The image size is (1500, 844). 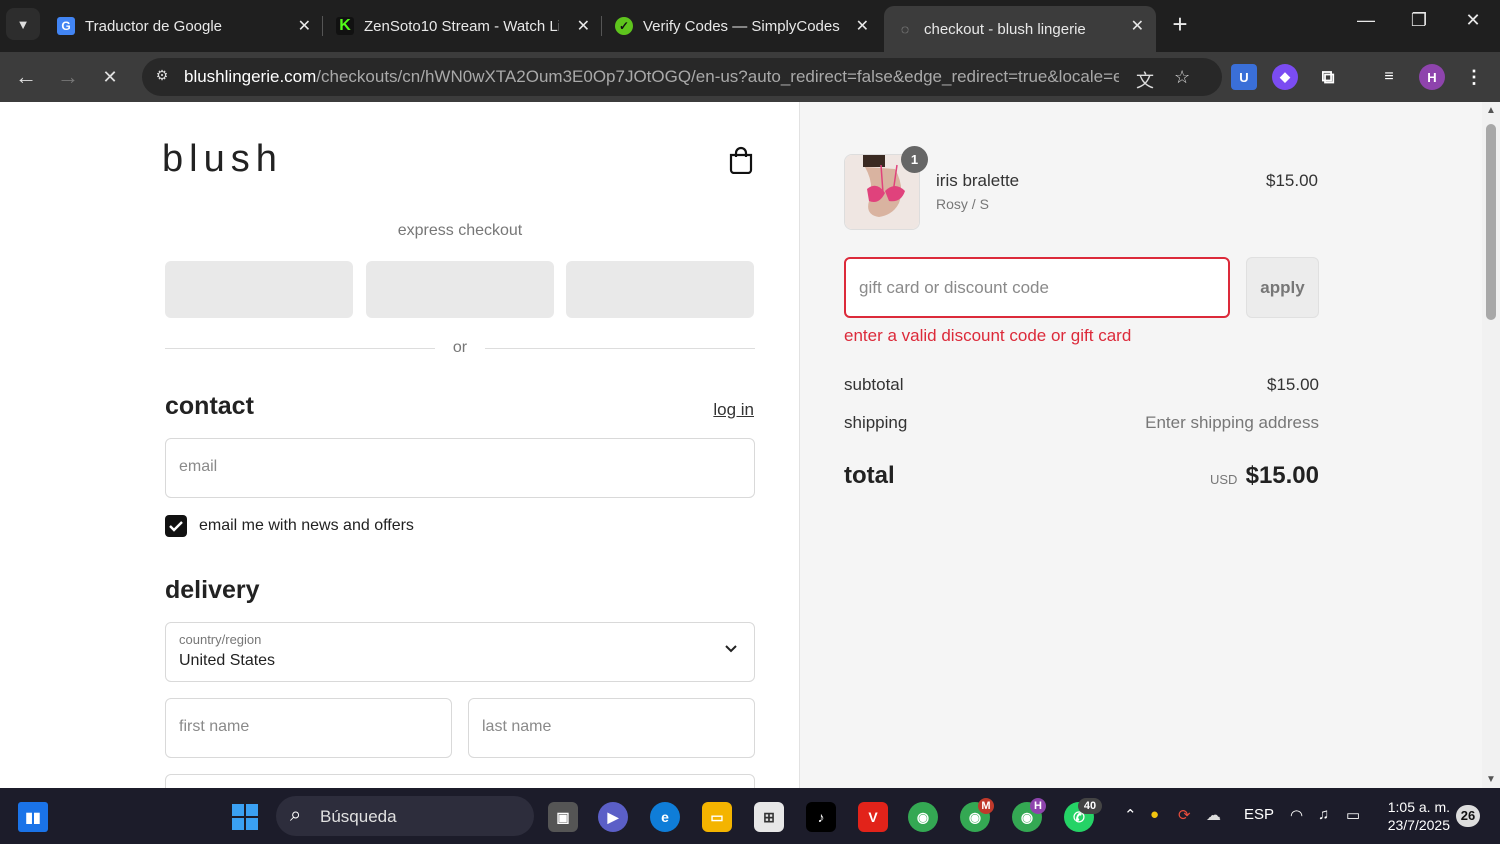 I want to click on profile-avatar: H, so click(x=1432, y=77).